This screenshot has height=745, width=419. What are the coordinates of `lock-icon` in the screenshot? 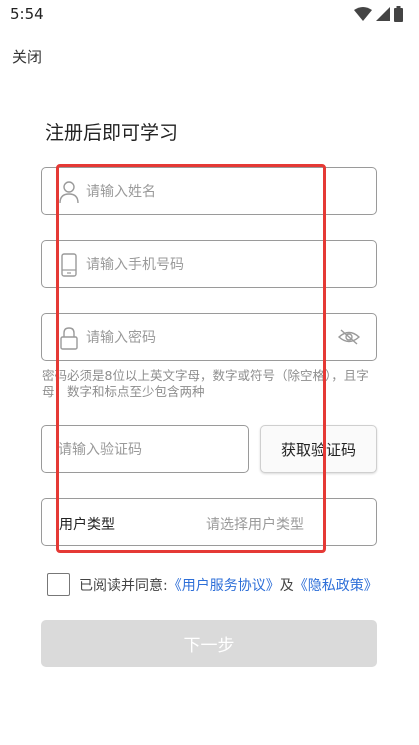 It's located at (69, 338).